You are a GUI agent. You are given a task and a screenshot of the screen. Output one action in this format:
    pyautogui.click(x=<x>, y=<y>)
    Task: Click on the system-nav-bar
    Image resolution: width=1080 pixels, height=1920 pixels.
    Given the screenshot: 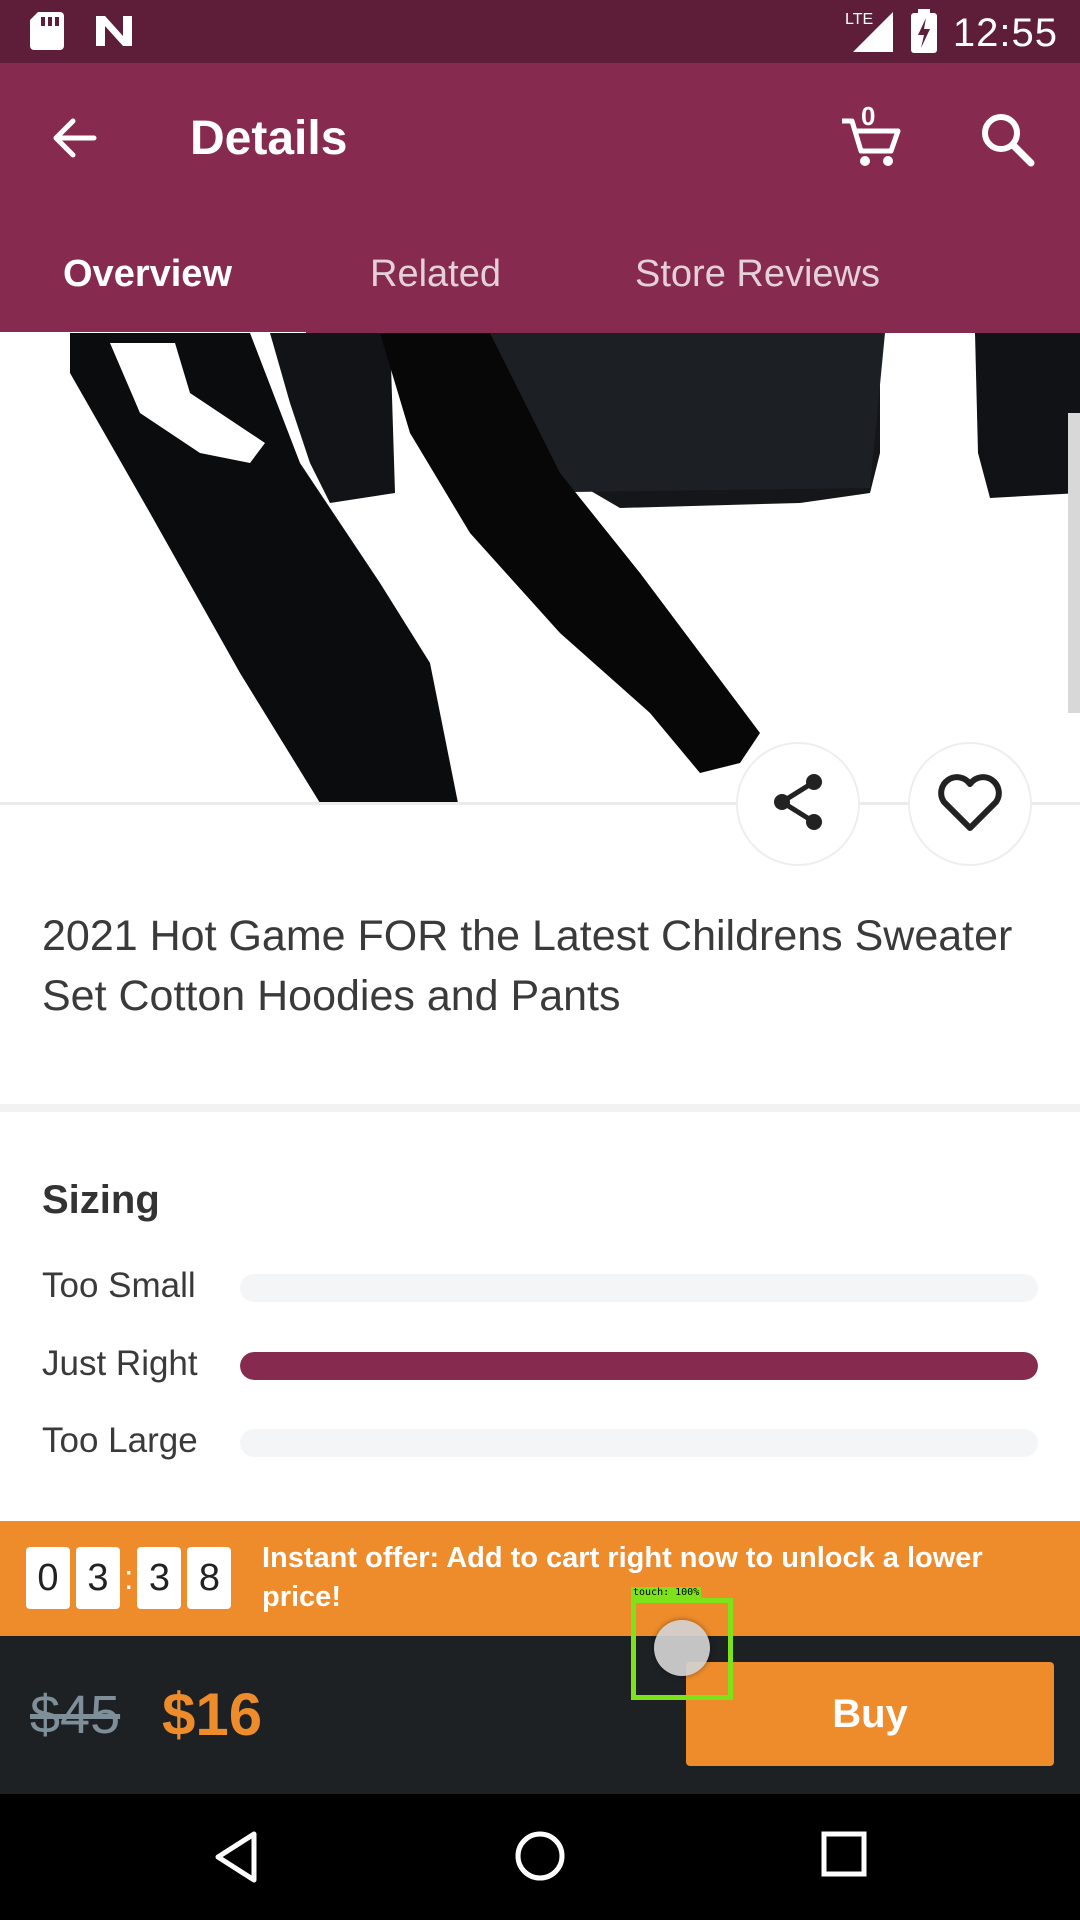 What is the action you would take?
    pyautogui.click(x=540, y=1857)
    